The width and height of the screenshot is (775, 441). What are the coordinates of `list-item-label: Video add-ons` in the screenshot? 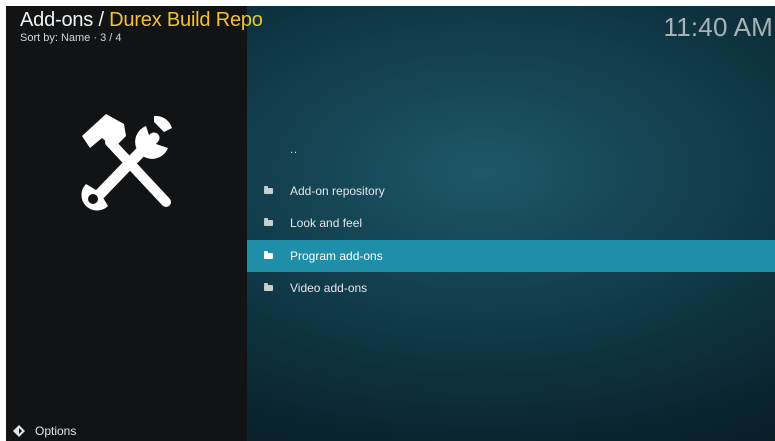 It's located at (329, 288).